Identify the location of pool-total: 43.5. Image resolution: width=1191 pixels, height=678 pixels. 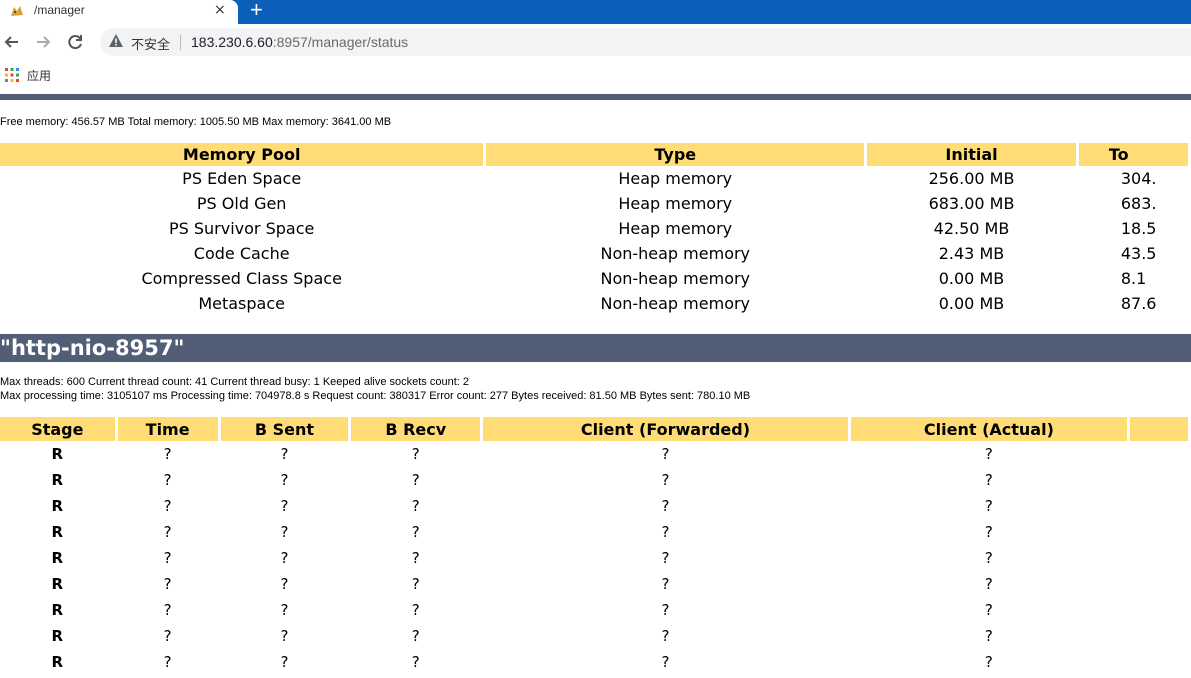
(1138, 253).